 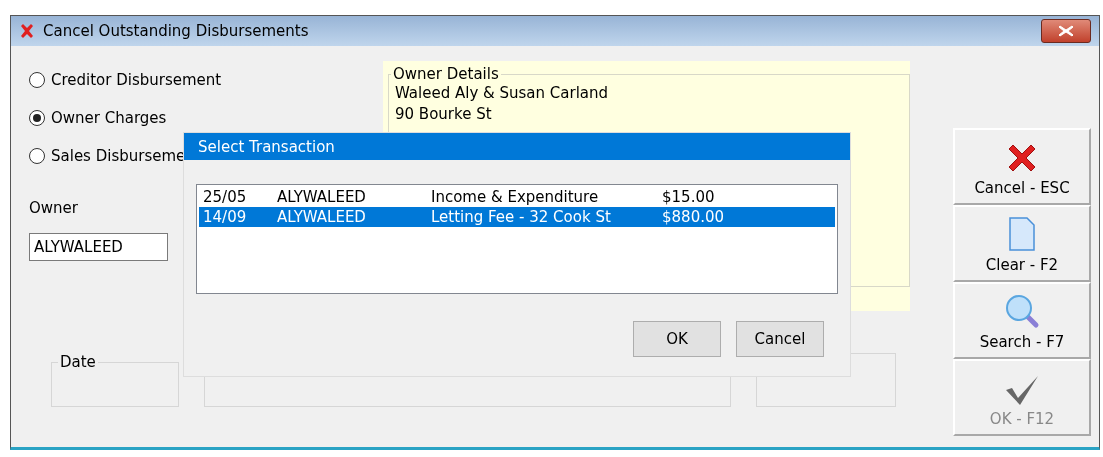 What do you see at coordinates (677, 339) in the screenshot?
I see `dialog-button: OK` at bounding box center [677, 339].